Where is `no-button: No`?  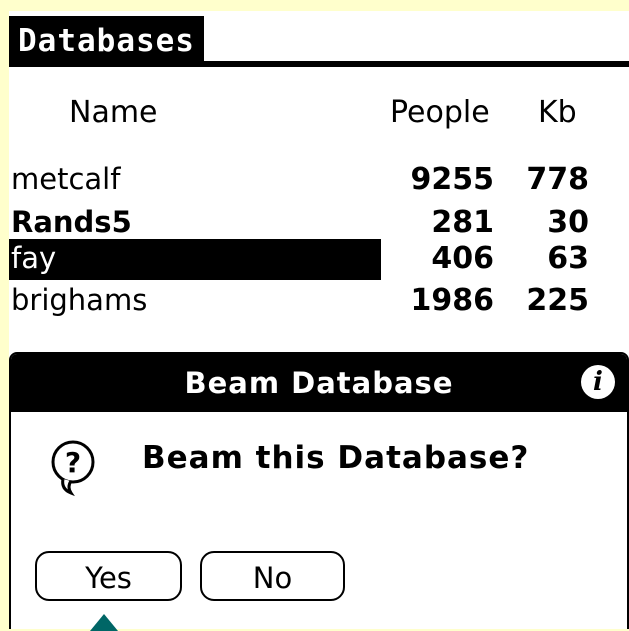
no-button: No is located at coordinates (272, 576).